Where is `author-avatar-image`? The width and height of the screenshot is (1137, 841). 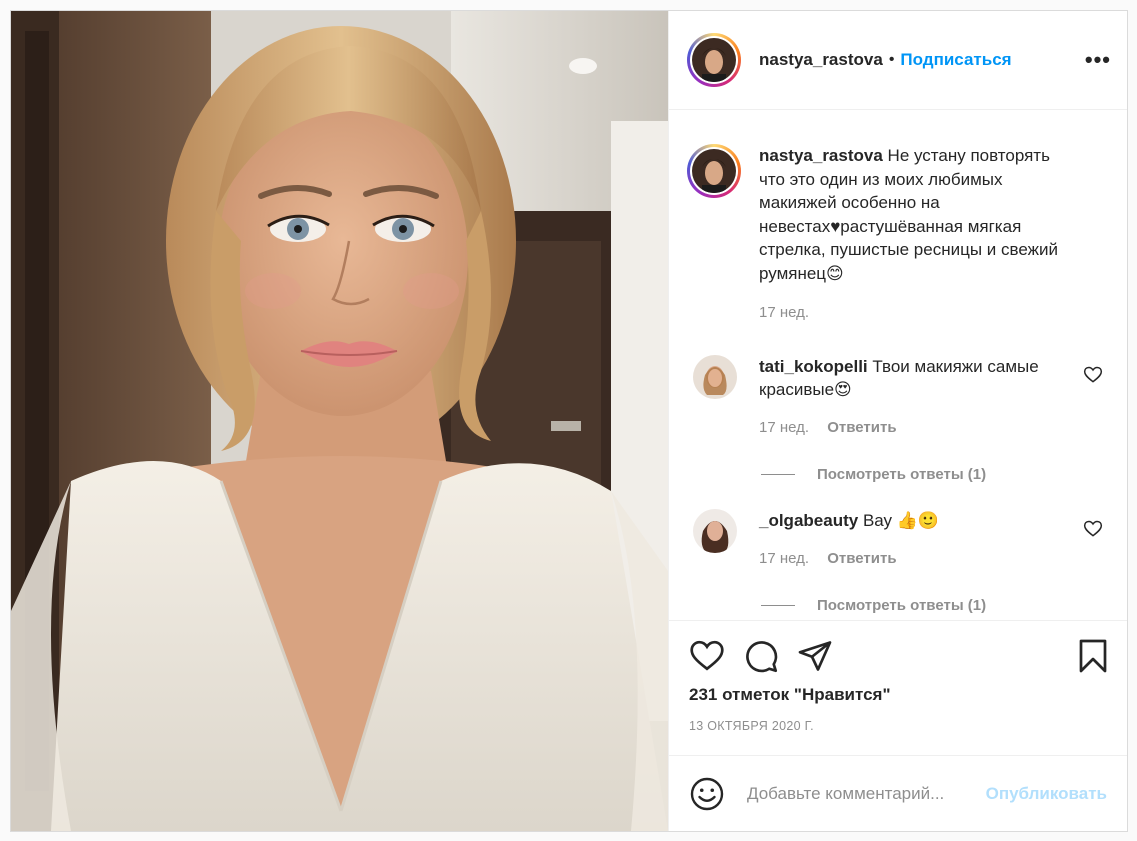 author-avatar-image is located at coordinates (714, 60).